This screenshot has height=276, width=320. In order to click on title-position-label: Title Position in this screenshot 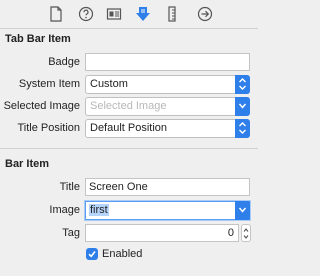, I will do `click(48, 128)`.